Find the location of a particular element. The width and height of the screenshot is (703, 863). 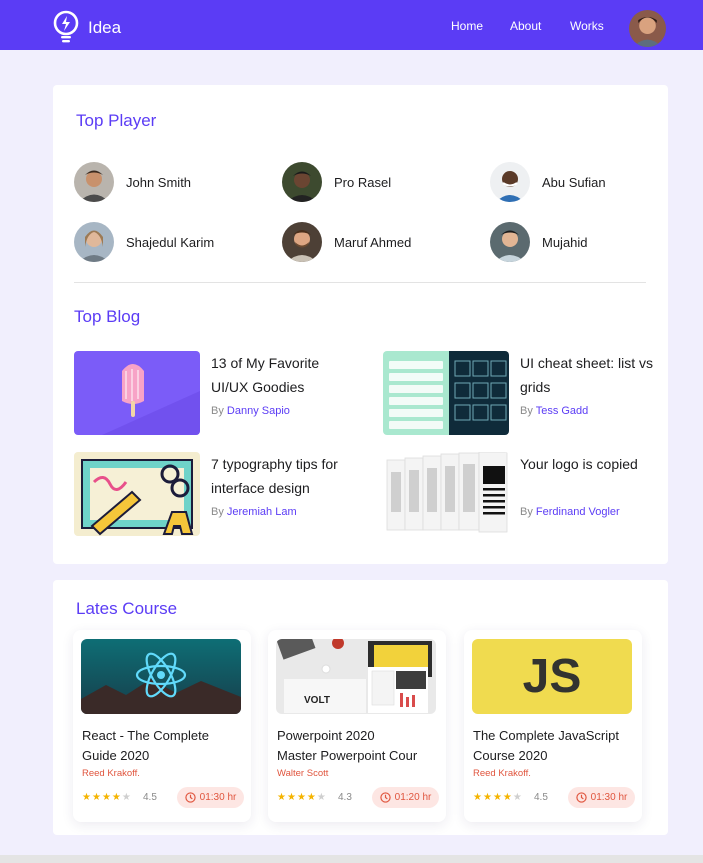

duration-badge: 01:20 hr is located at coordinates (405, 797).